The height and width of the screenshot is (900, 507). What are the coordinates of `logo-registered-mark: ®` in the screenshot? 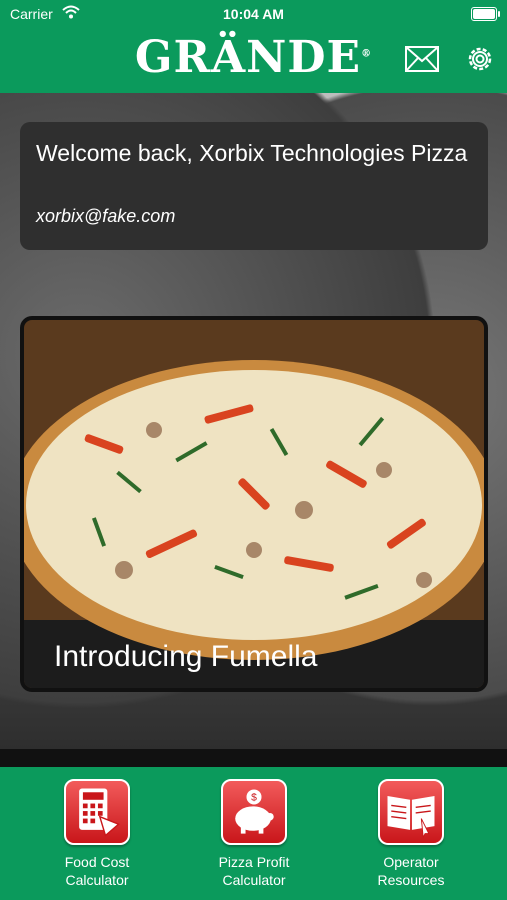 It's located at (367, 54).